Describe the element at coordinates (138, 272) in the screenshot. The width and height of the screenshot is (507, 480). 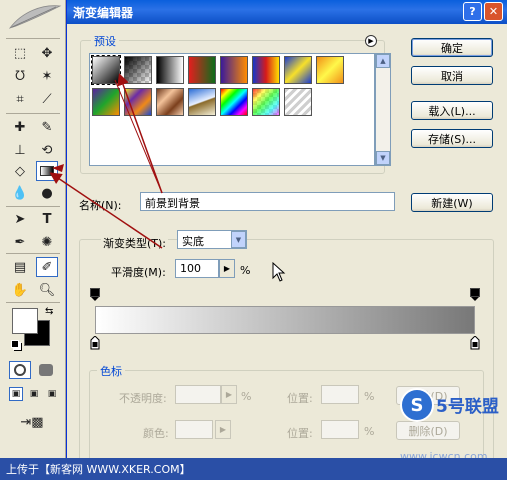
I see `smoothness-label: 平滑度(M):` at that location.